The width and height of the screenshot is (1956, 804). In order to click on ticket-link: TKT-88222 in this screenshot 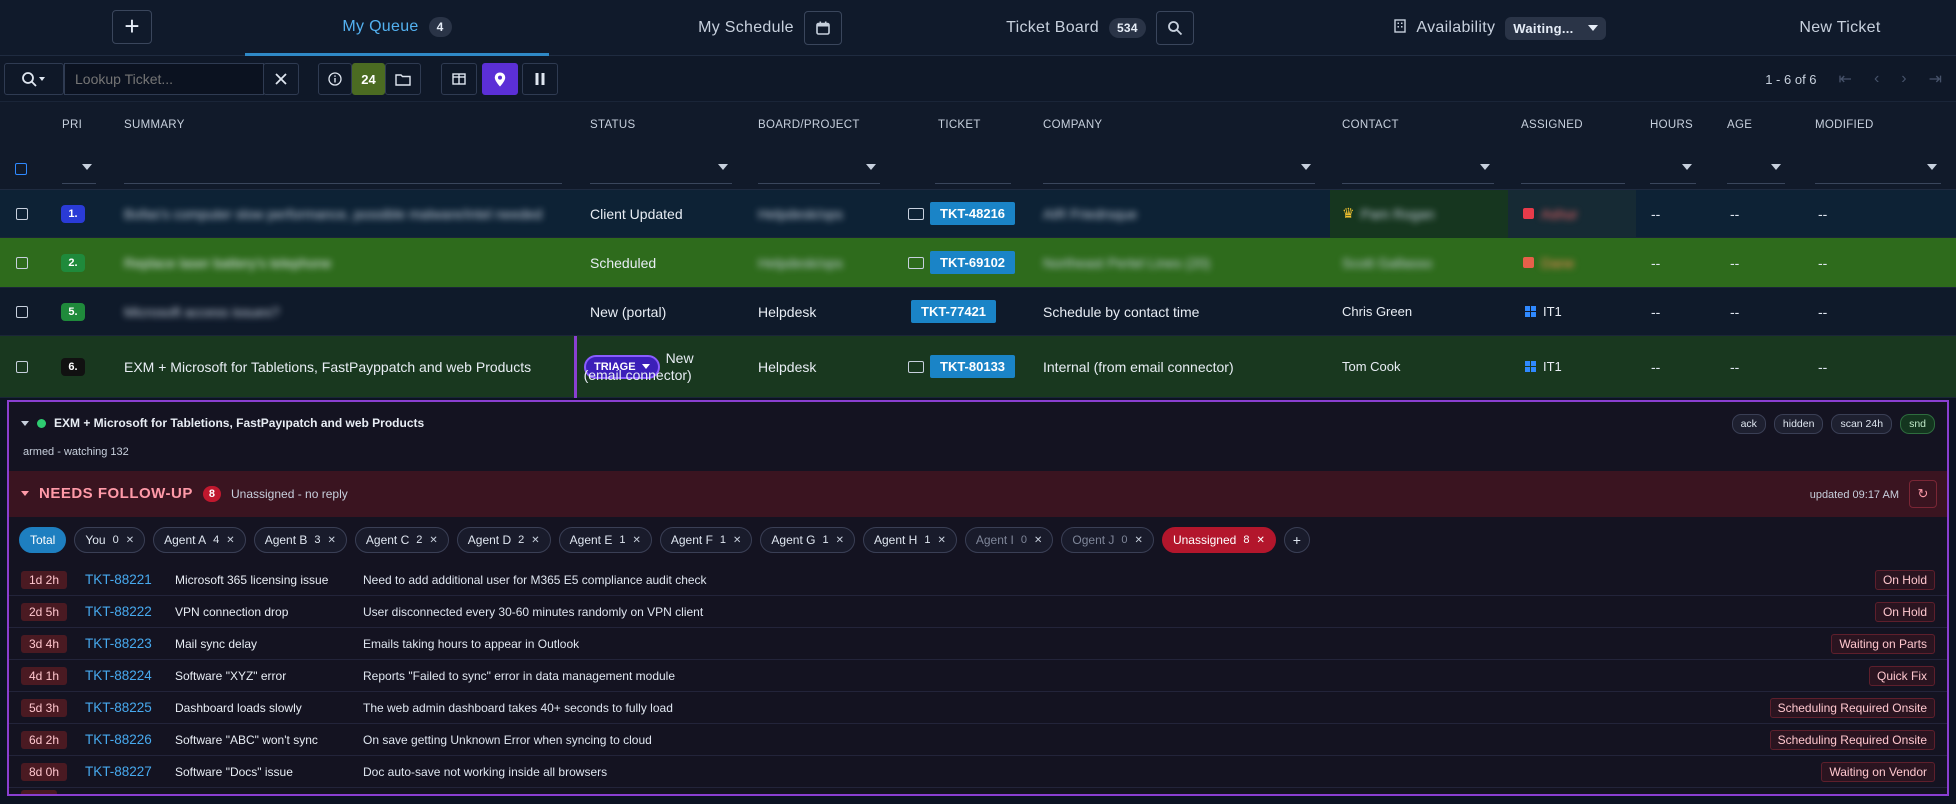, I will do `click(118, 611)`.